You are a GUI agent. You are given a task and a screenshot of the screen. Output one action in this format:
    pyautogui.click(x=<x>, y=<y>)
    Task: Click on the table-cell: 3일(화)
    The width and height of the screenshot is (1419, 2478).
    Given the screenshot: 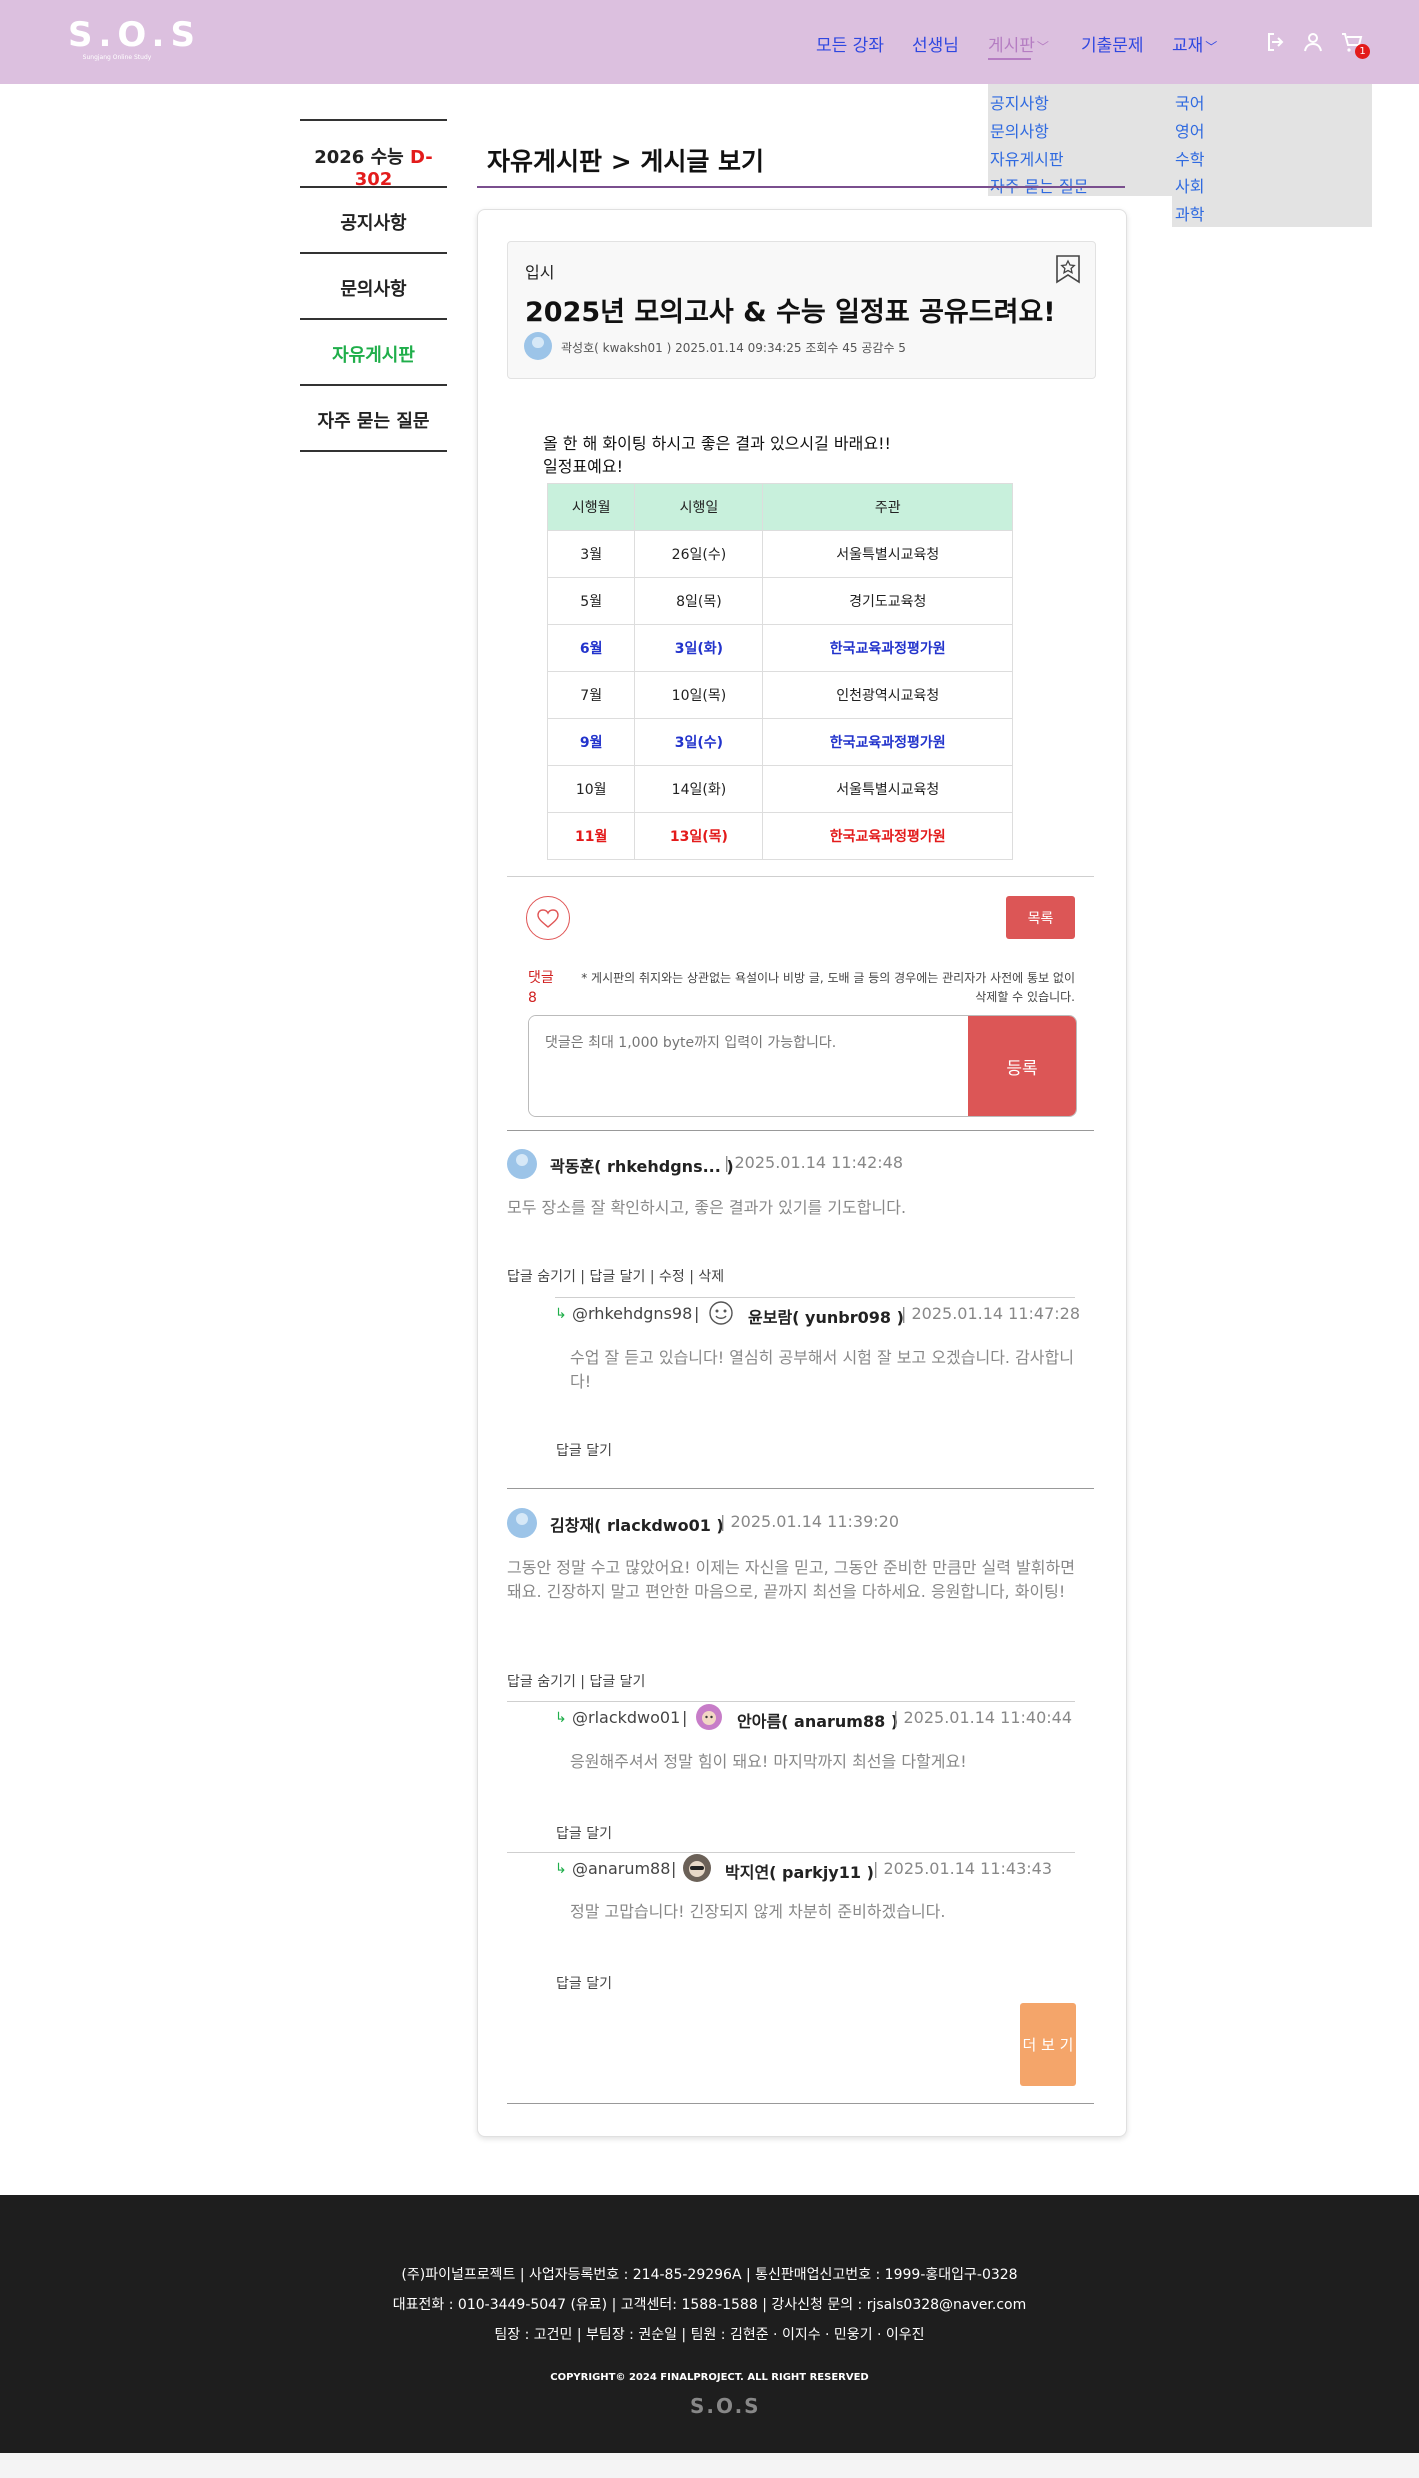 What is the action you would take?
    pyautogui.click(x=699, y=648)
    